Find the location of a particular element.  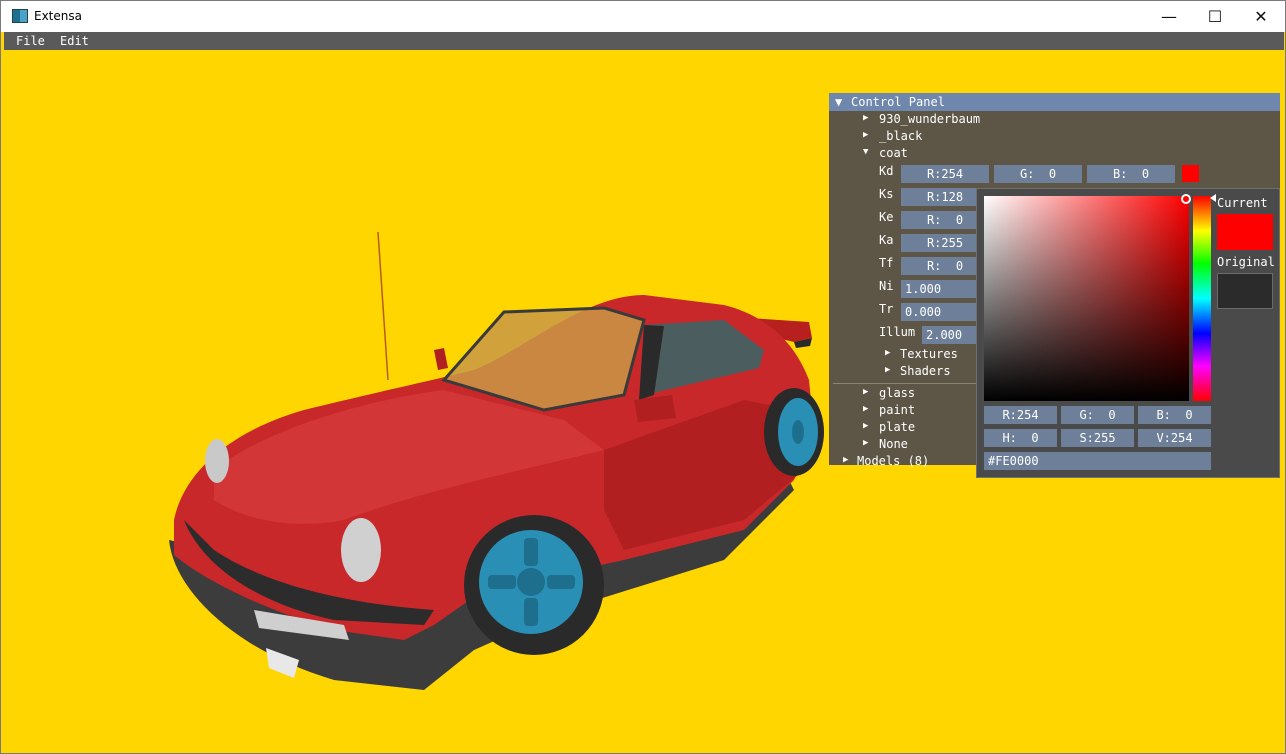

picker-b-field: B: 0 is located at coordinates (1174, 415).